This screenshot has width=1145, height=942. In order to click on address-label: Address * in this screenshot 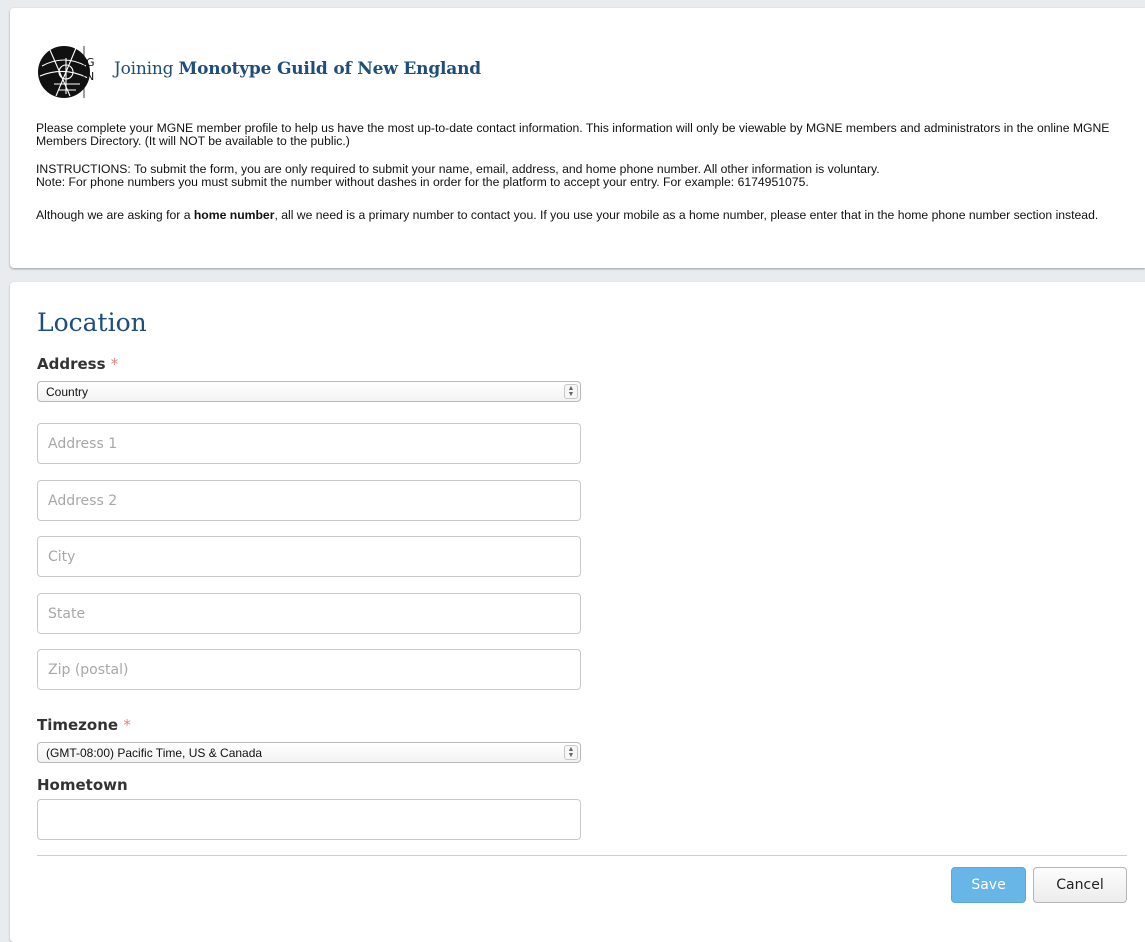, I will do `click(77, 364)`.